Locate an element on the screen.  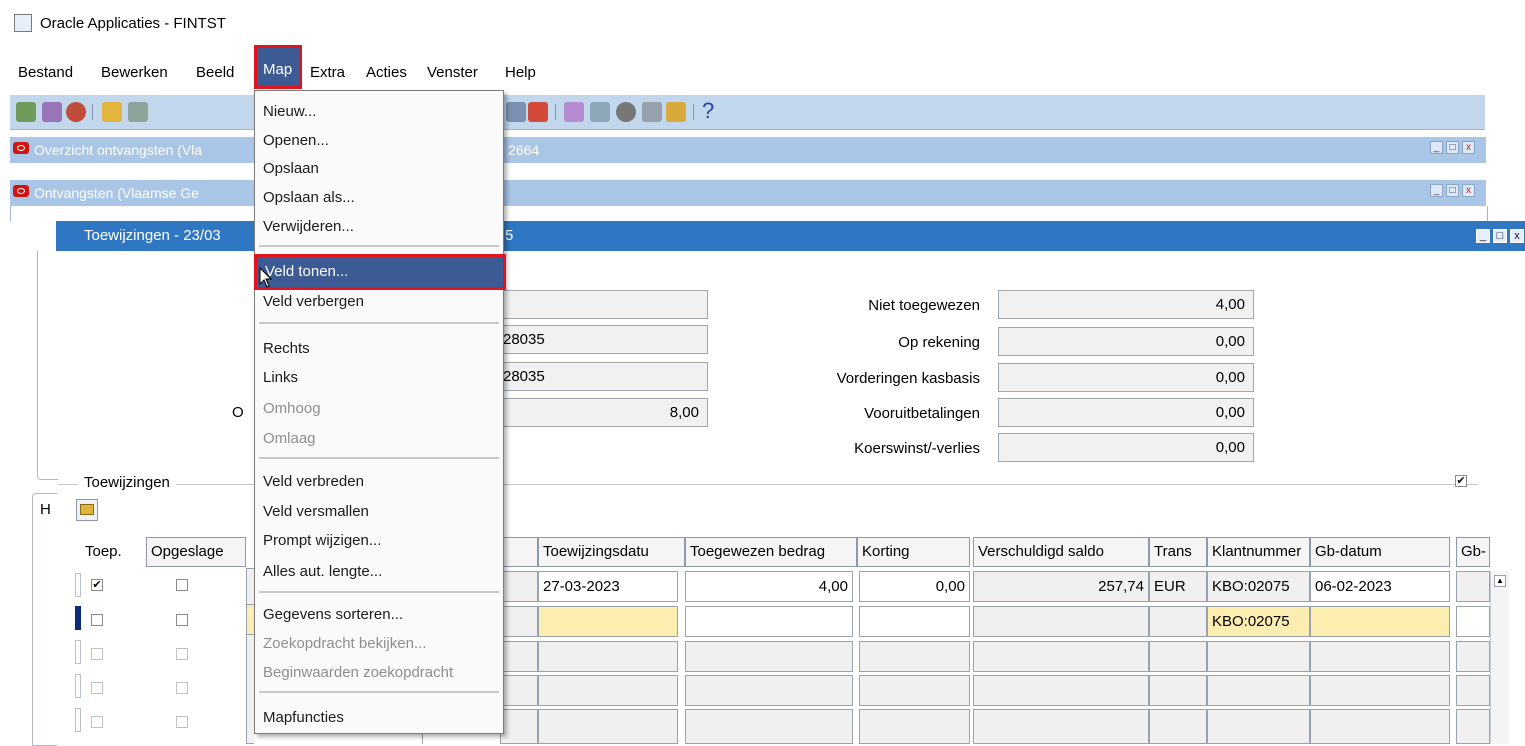
row1-toep-checkbox: ✔ is located at coordinates (97, 585).